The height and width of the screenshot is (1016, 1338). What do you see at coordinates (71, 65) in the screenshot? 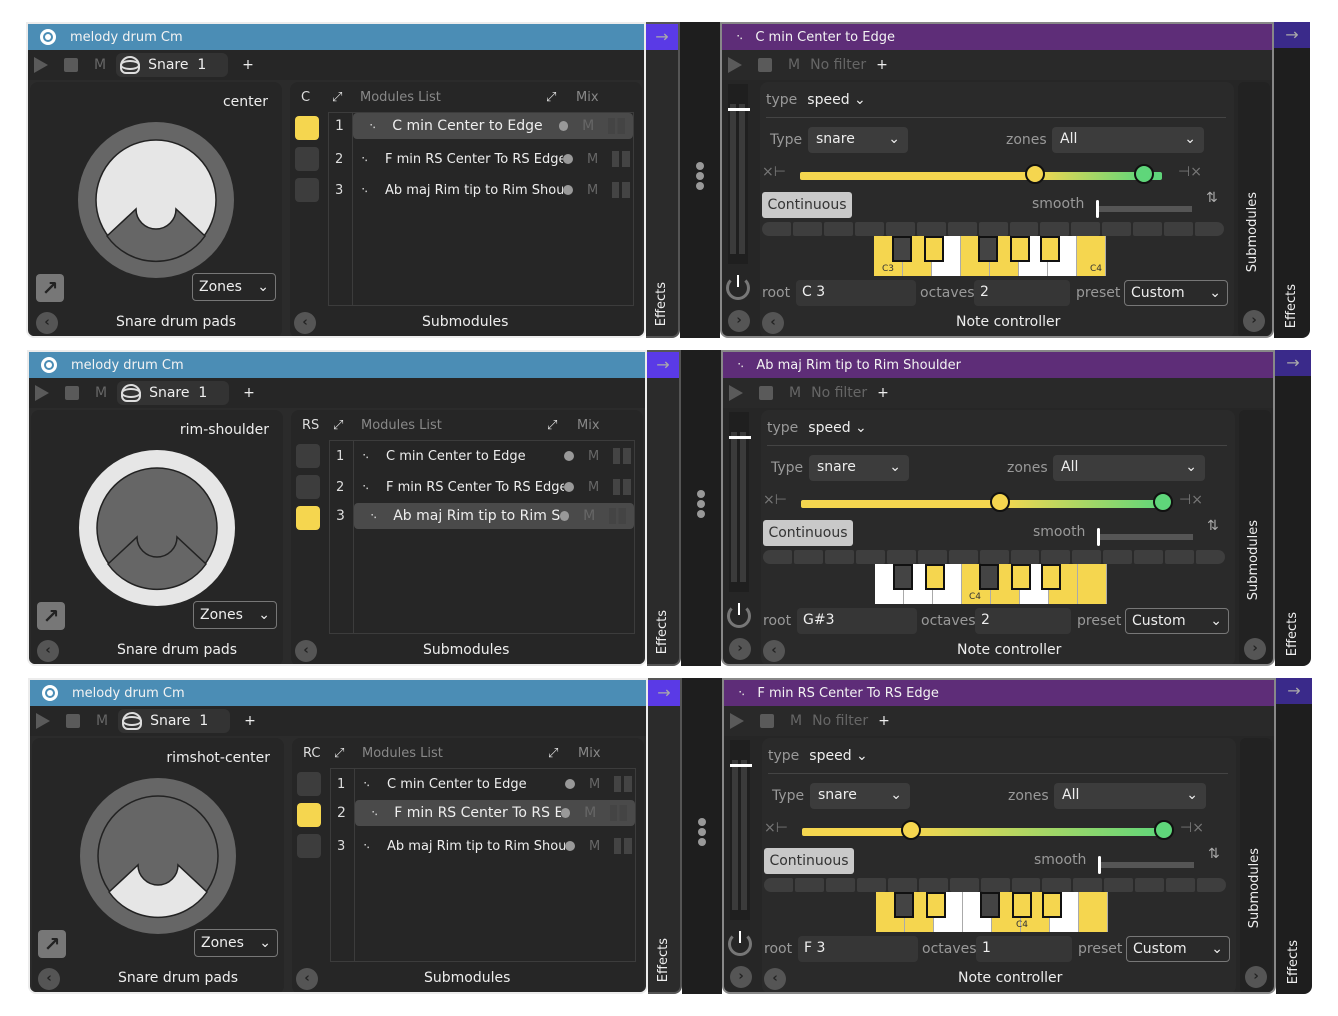
I see `stop-icon` at bounding box center [71, 65].